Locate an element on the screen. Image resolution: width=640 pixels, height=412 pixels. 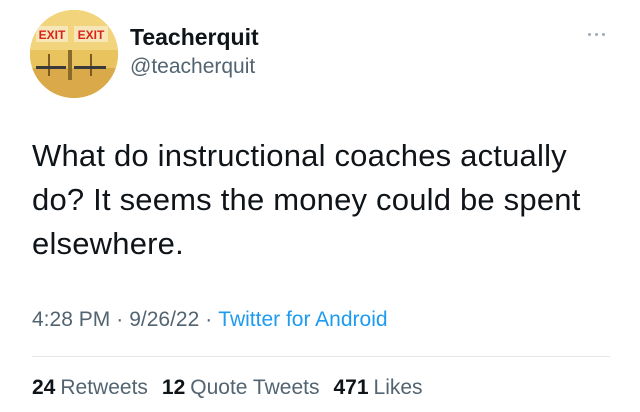
exit-sign-text-2: EXIT is located at coordinates (91, 35).